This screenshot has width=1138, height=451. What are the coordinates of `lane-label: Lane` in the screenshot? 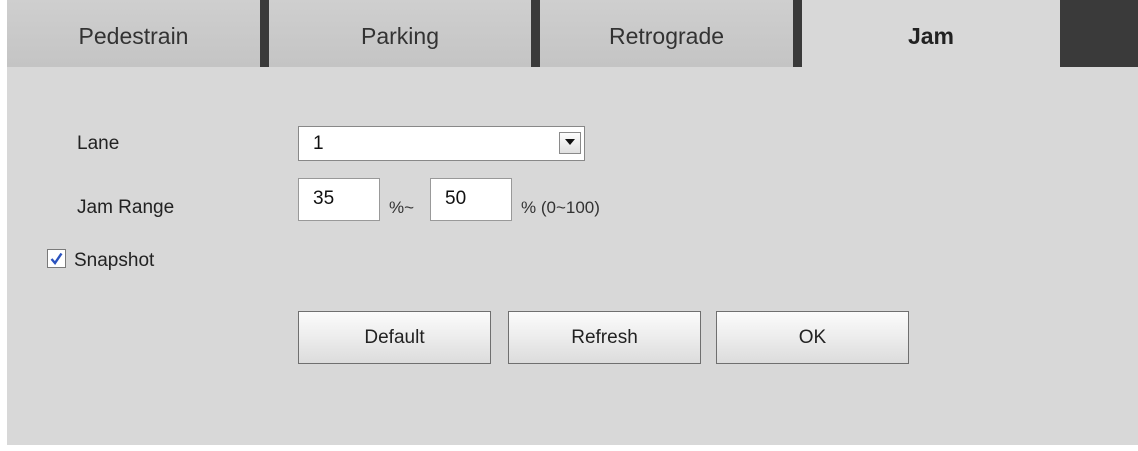 It's located at (98, 143).